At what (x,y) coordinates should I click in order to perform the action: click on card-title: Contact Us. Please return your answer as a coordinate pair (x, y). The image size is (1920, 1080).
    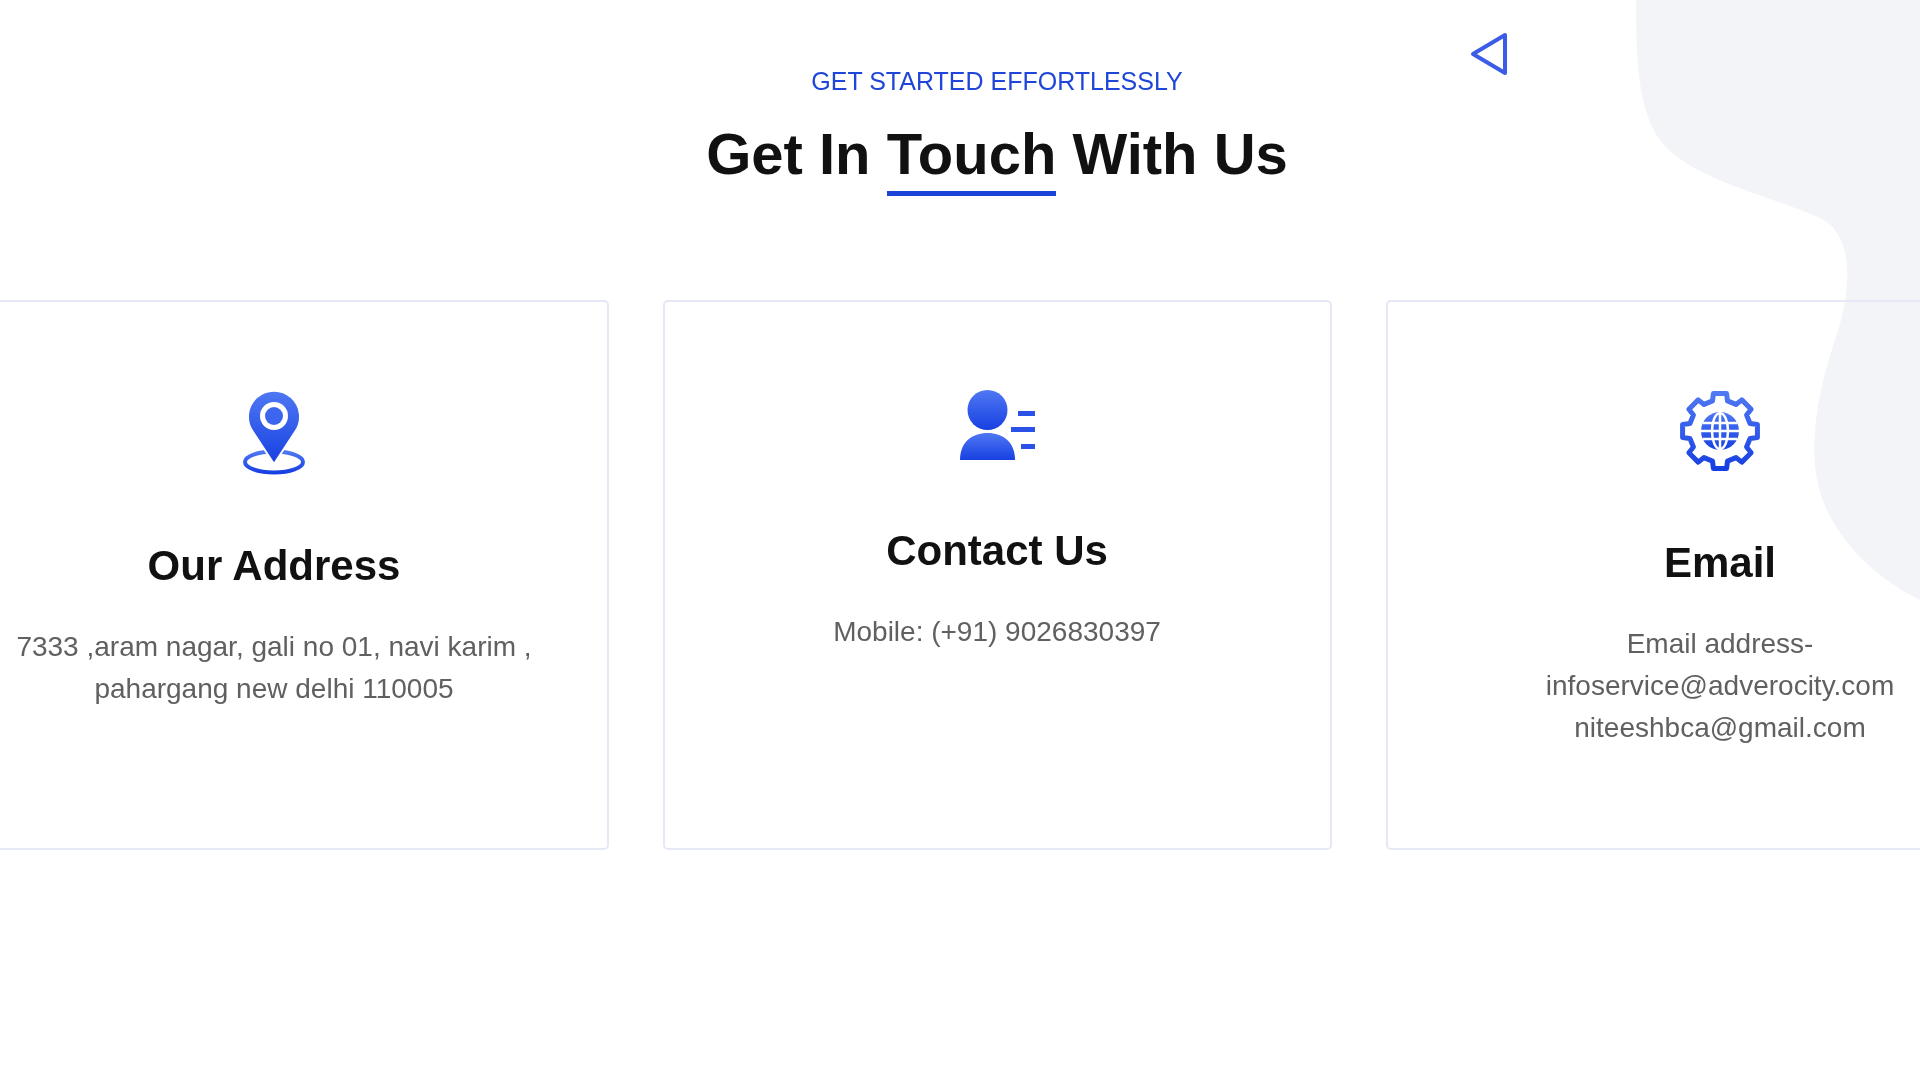
    Looking at the image, I should click on (997, 550).